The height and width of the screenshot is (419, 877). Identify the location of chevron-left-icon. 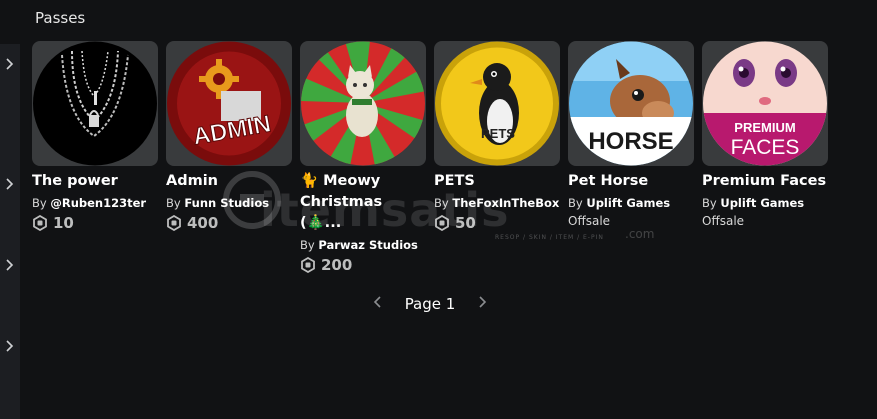
(377, 302).